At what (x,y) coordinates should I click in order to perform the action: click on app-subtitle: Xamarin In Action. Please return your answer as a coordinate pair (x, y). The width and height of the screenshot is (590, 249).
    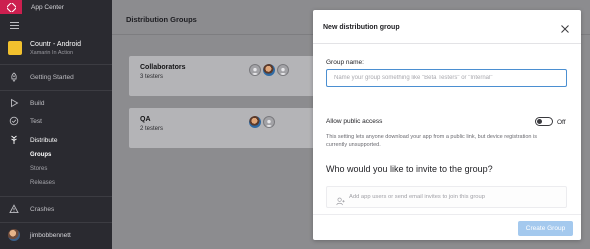
    Looking at the image, I should click on (52, 53).